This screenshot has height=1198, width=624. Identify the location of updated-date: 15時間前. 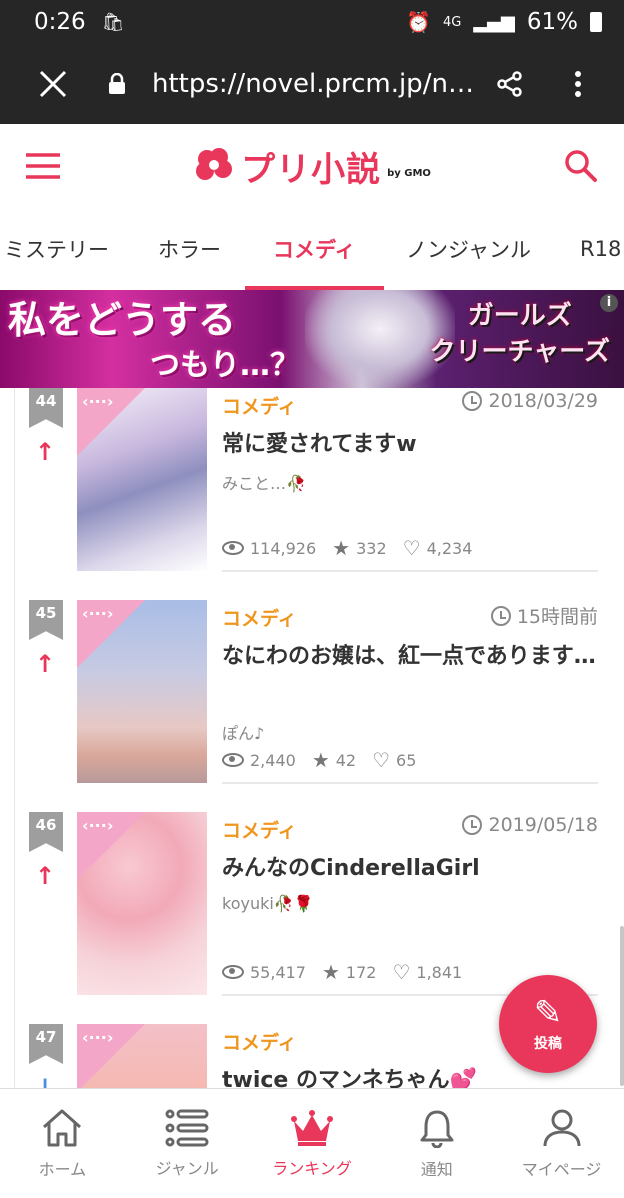
(557, 617).